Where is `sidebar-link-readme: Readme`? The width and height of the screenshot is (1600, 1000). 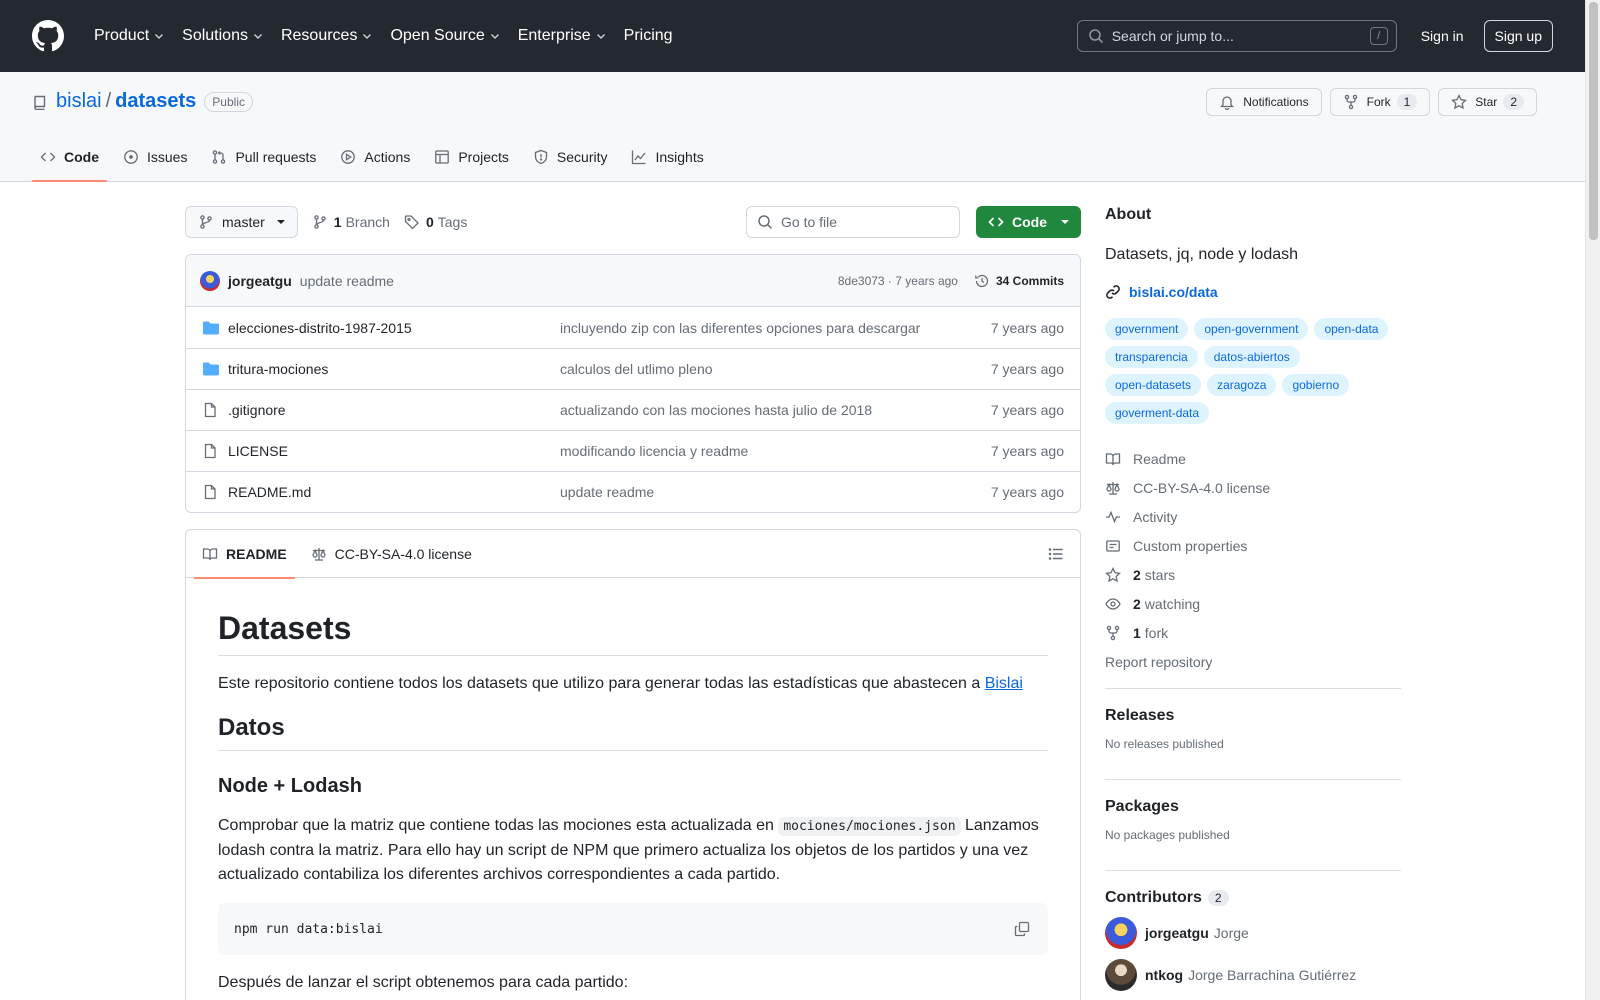 sidebar-link-readme: Readme is located at coordinates (1253, 458).